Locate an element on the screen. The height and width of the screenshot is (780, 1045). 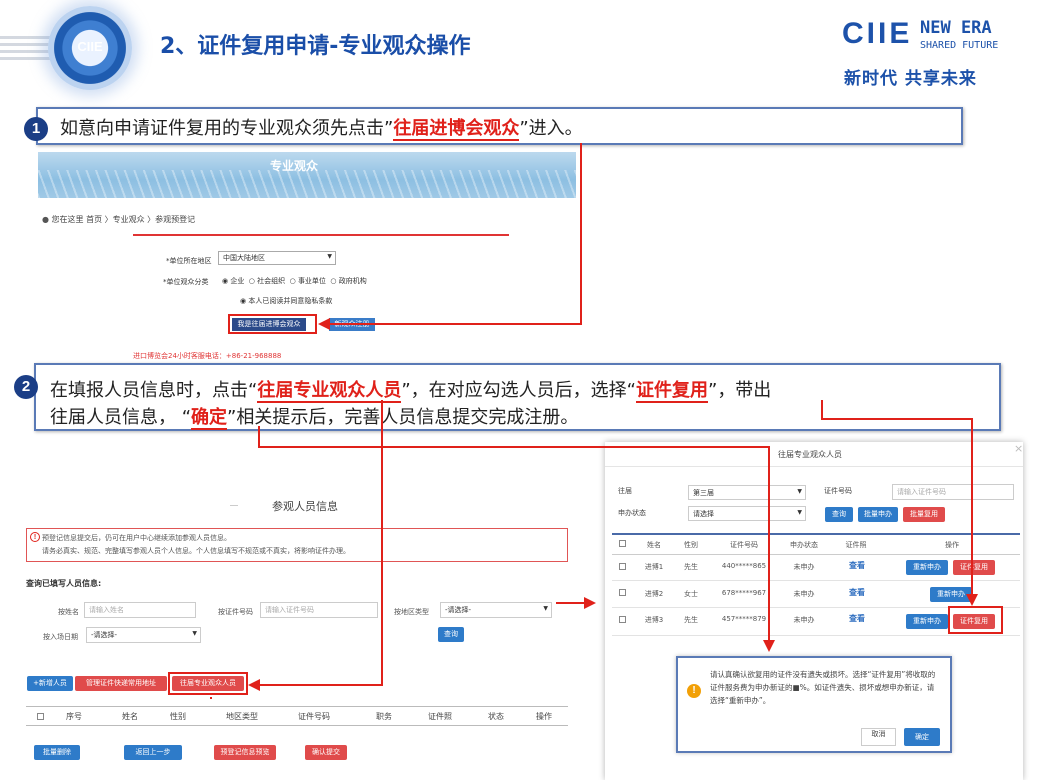
region-filter-label: 按地区类型 is located at coordinates (411, 612).